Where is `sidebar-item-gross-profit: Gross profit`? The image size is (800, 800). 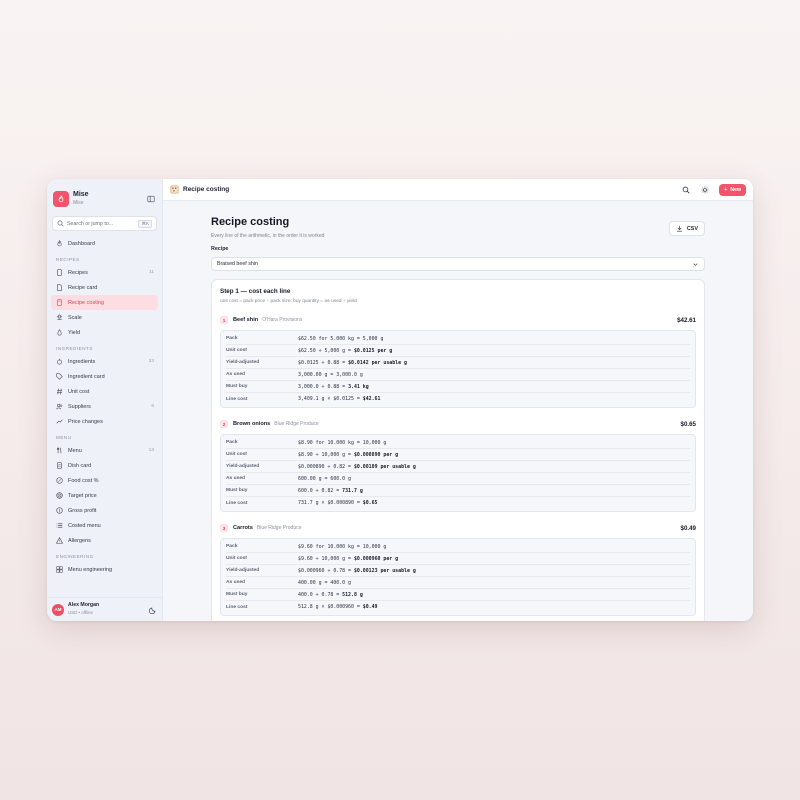 sidebar-item-gross-profit: Gross profit is located at coordinates (104, 510).